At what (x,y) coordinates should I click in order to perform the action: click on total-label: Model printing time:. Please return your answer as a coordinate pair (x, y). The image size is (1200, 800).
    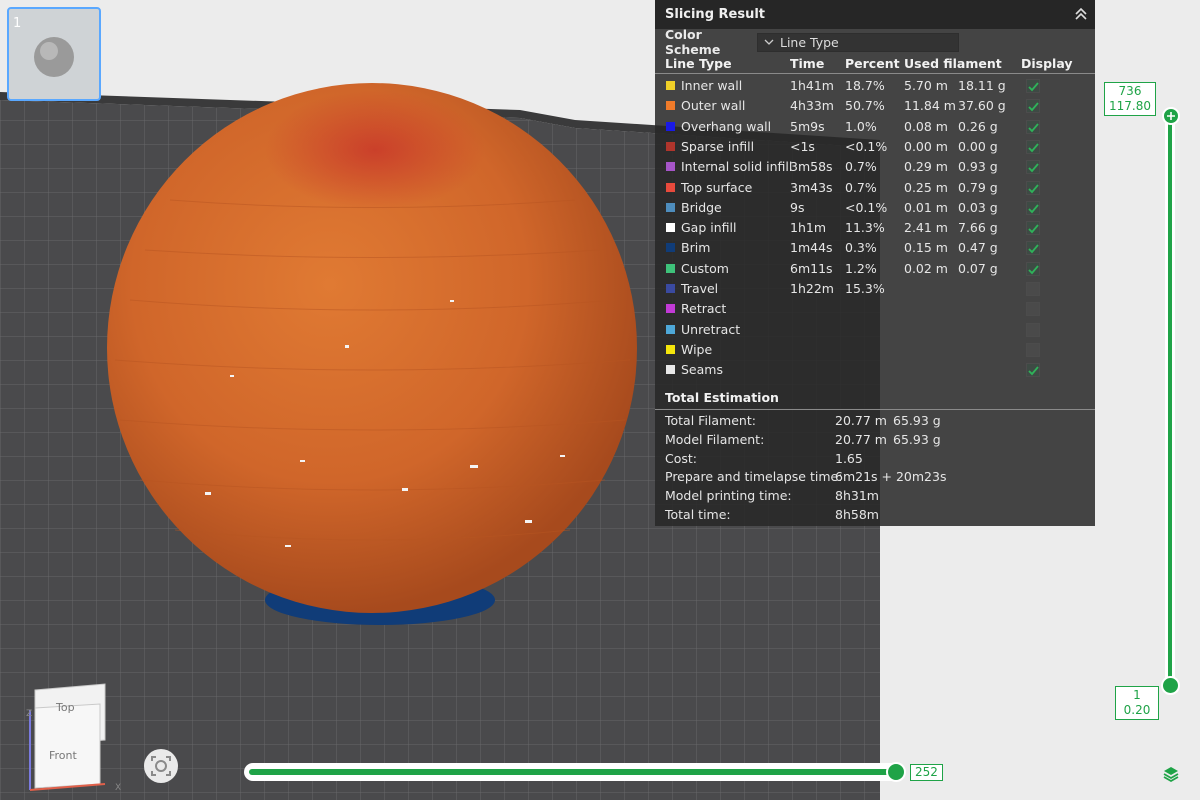
    Looking at the image, I should click on (728, 496).